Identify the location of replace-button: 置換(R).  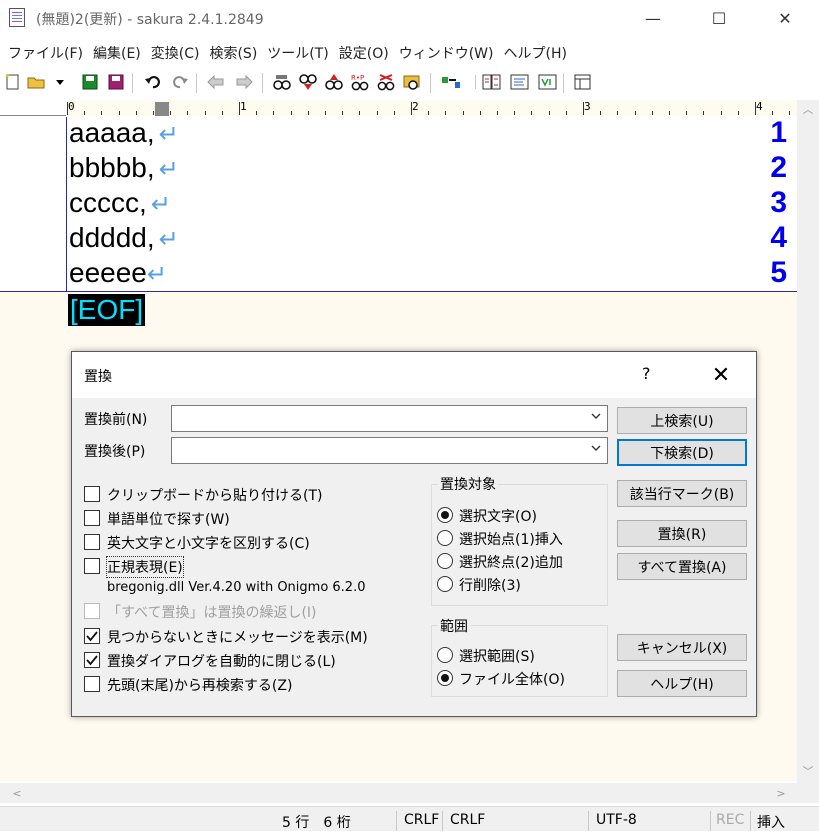
(682, 533).